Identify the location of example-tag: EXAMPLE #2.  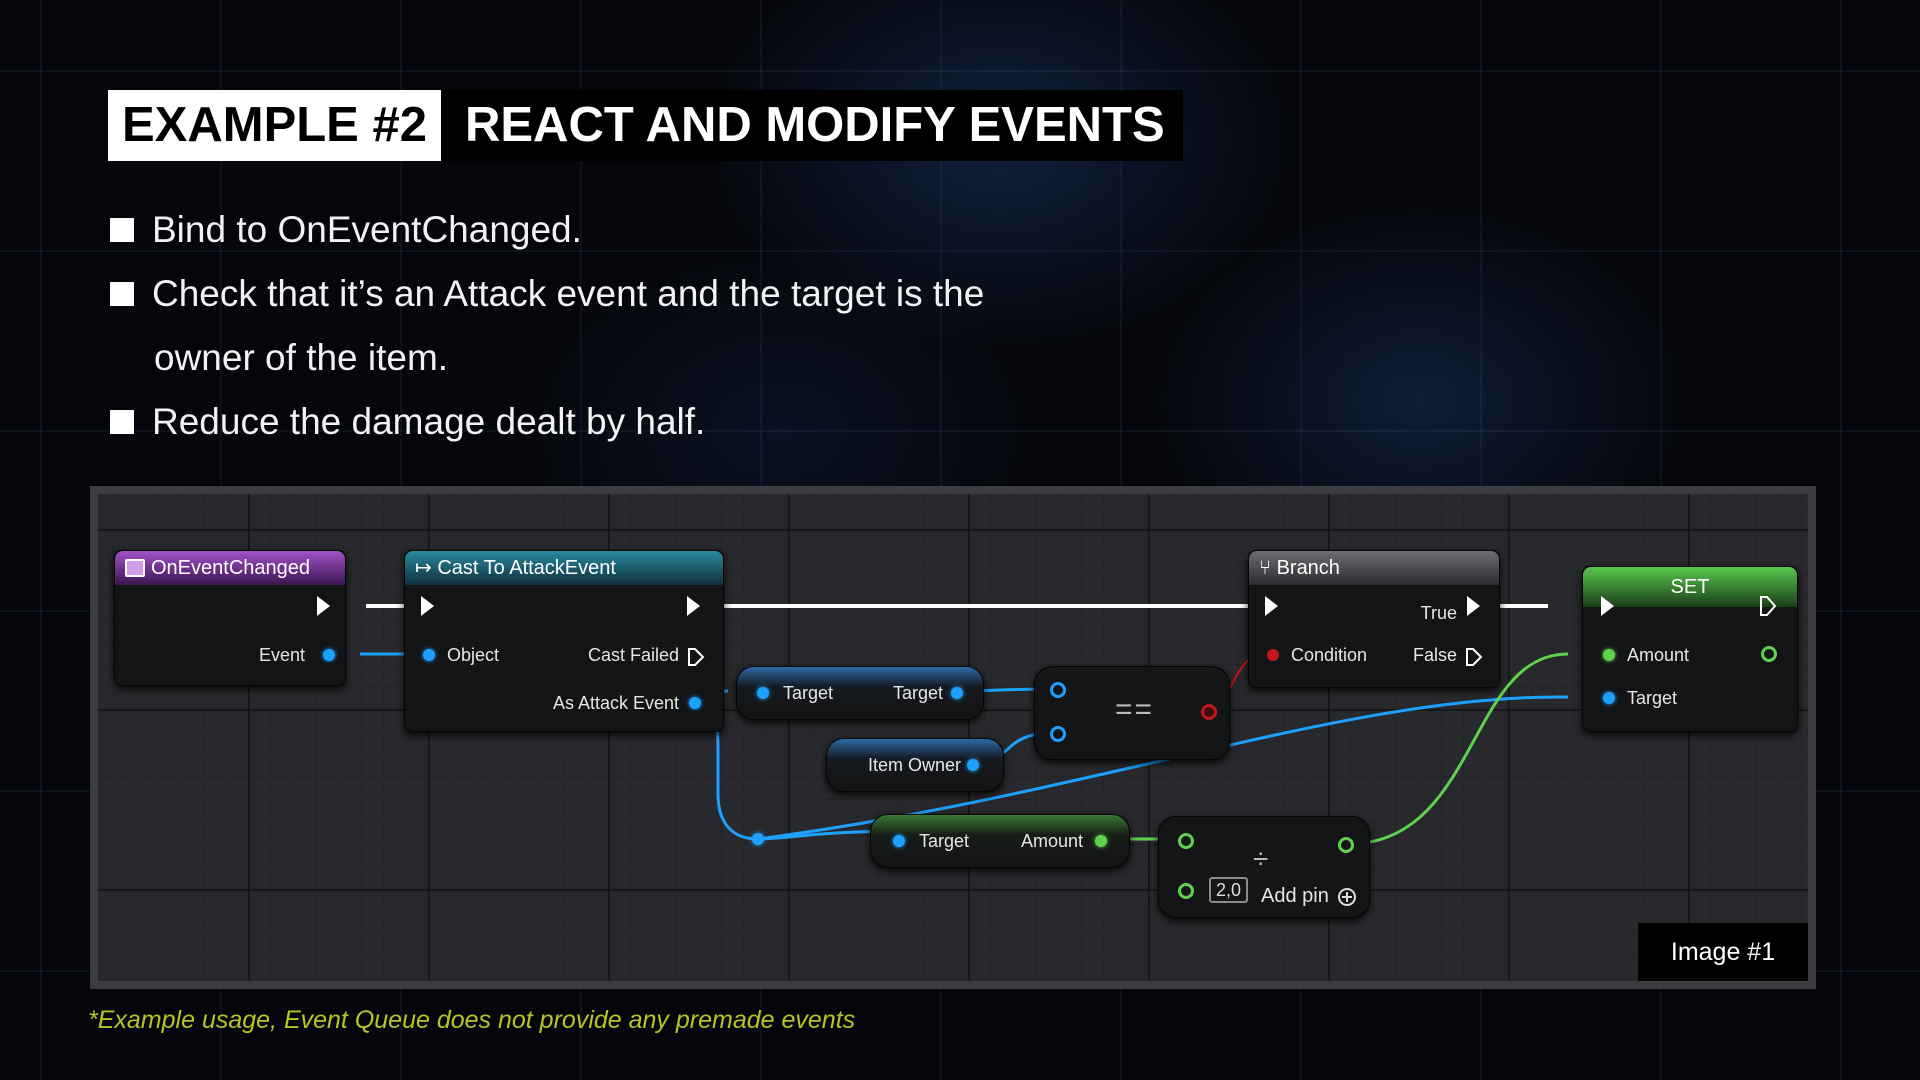
(274, 125).